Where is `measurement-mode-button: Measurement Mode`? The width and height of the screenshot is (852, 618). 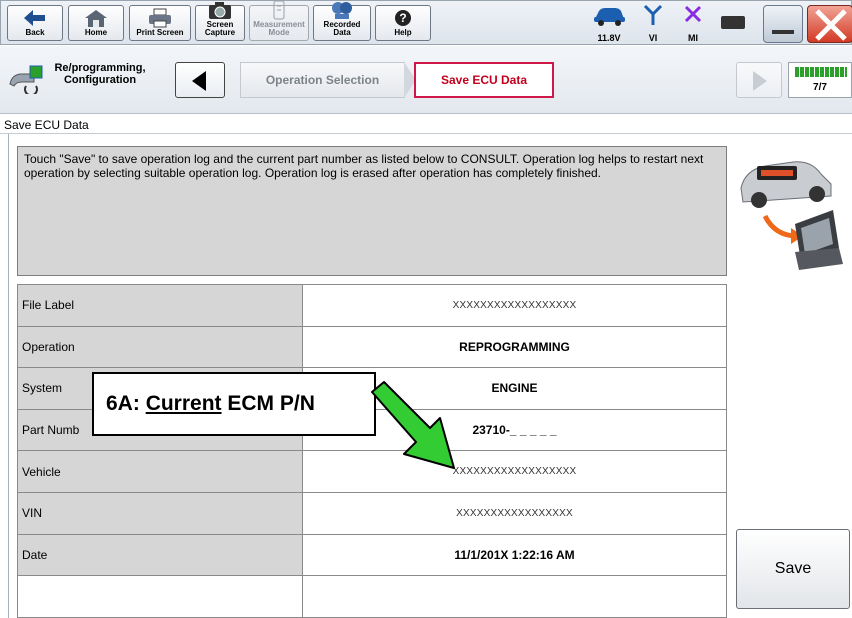
measurement-mode-button: Measurement Mode is located at coordinates (279, 20).